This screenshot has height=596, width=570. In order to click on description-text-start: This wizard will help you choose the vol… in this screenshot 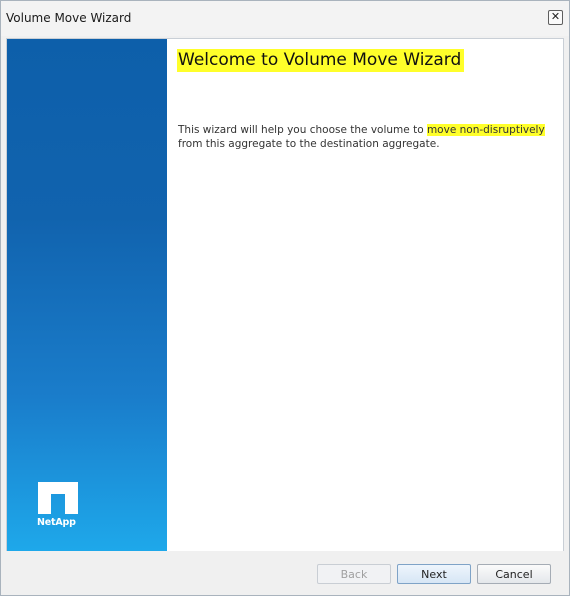, I will do `click(302, 130)`.